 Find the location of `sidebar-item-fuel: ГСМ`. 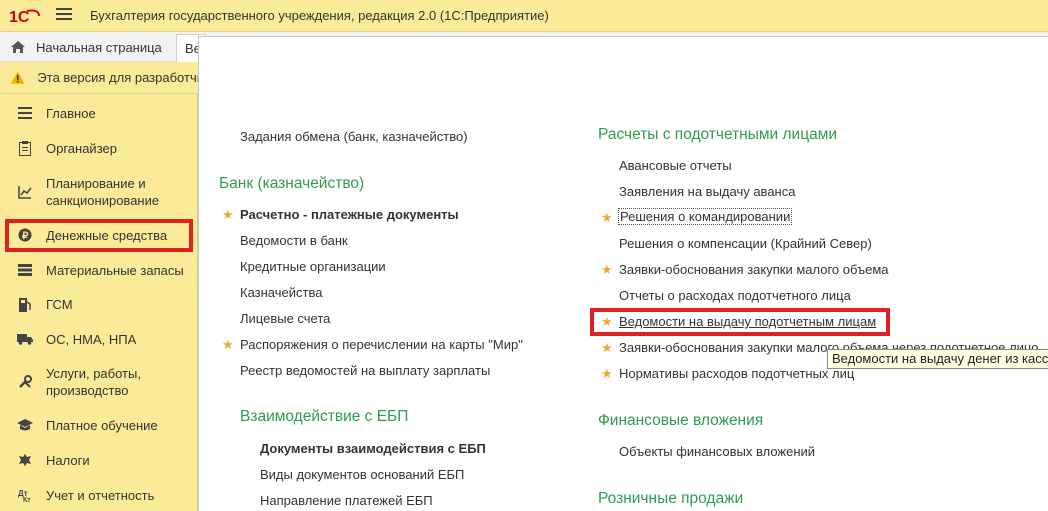

sidebar-item-fuel: ГСМ is located at coordinates (99, 304).